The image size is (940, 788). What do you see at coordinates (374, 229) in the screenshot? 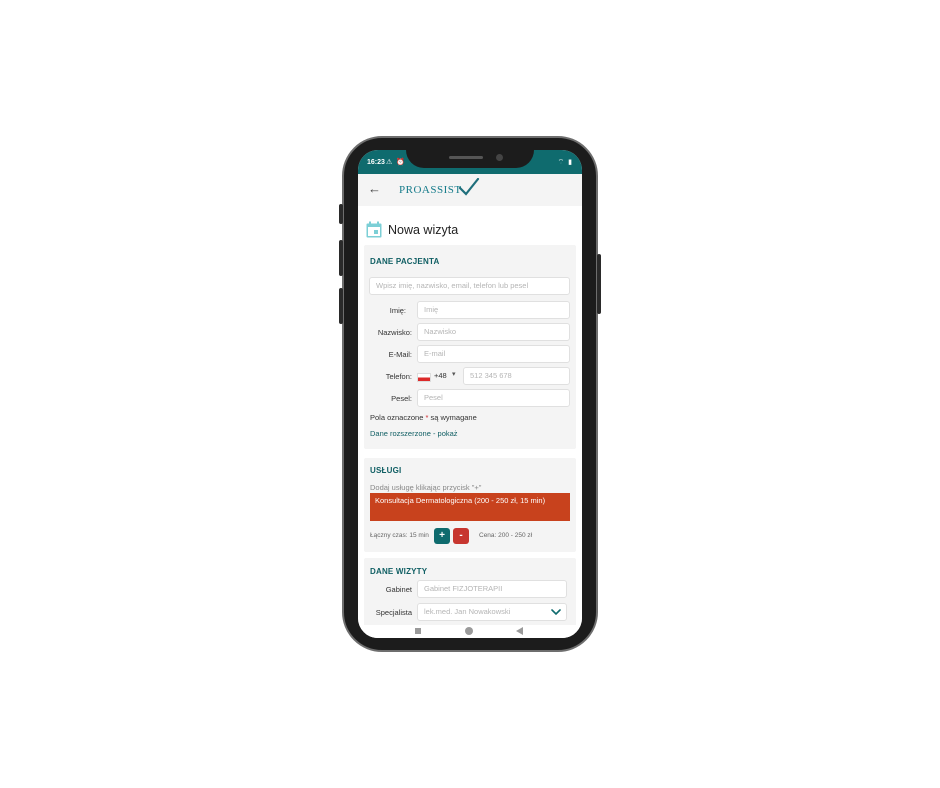
I see `calendar-icon` at bounding box center [374, 229].